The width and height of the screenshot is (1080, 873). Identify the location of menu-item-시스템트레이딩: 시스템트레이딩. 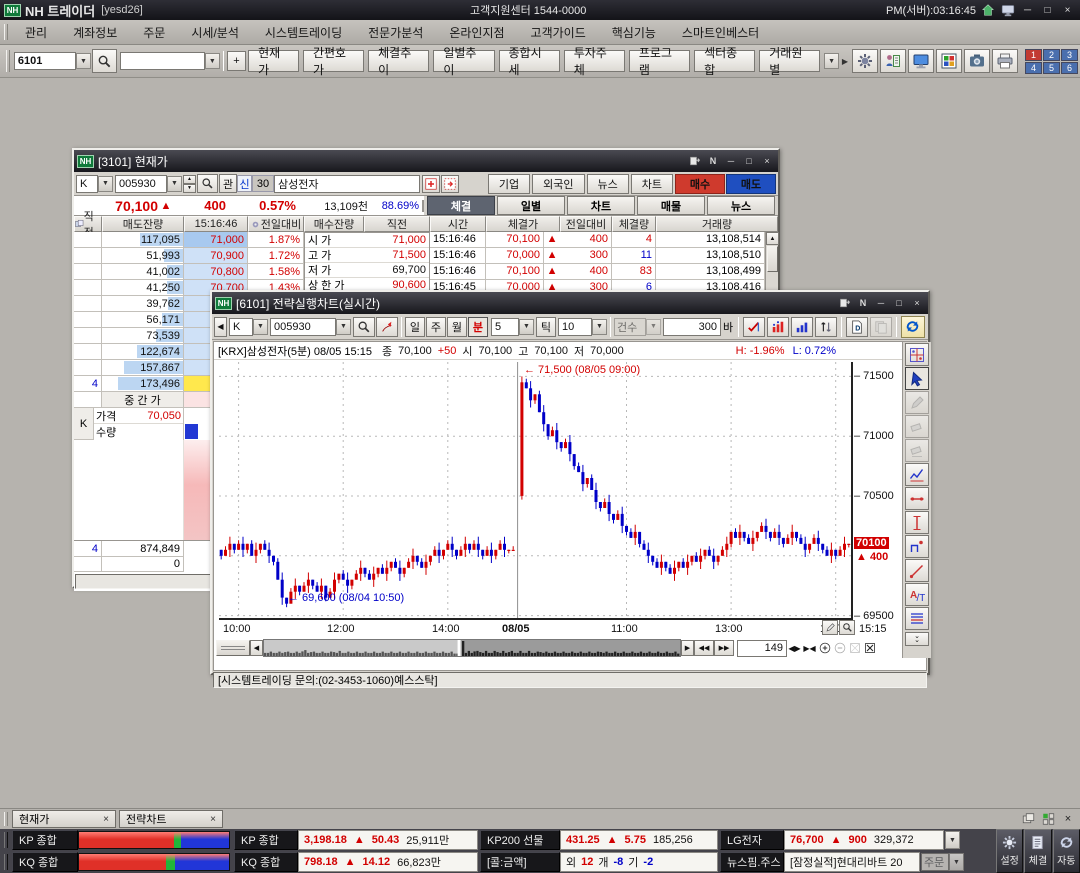
(303, 32).